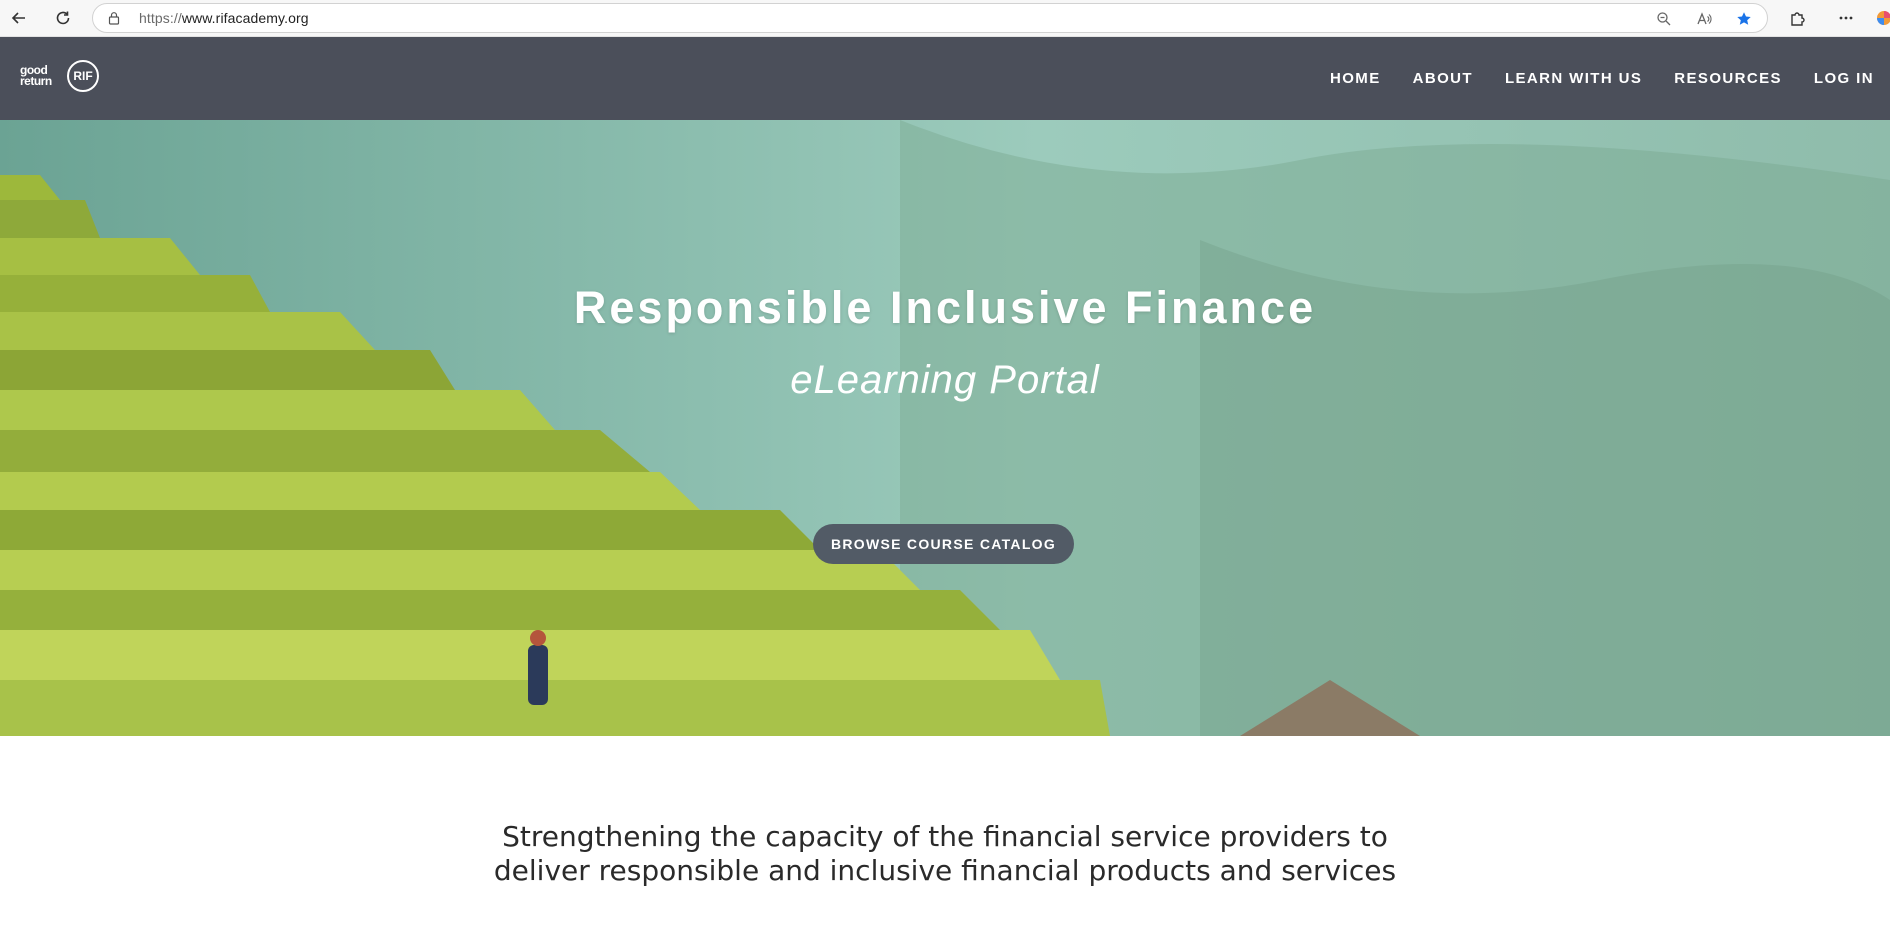  I want to click on url-protocol: https://, so click(160, 18).